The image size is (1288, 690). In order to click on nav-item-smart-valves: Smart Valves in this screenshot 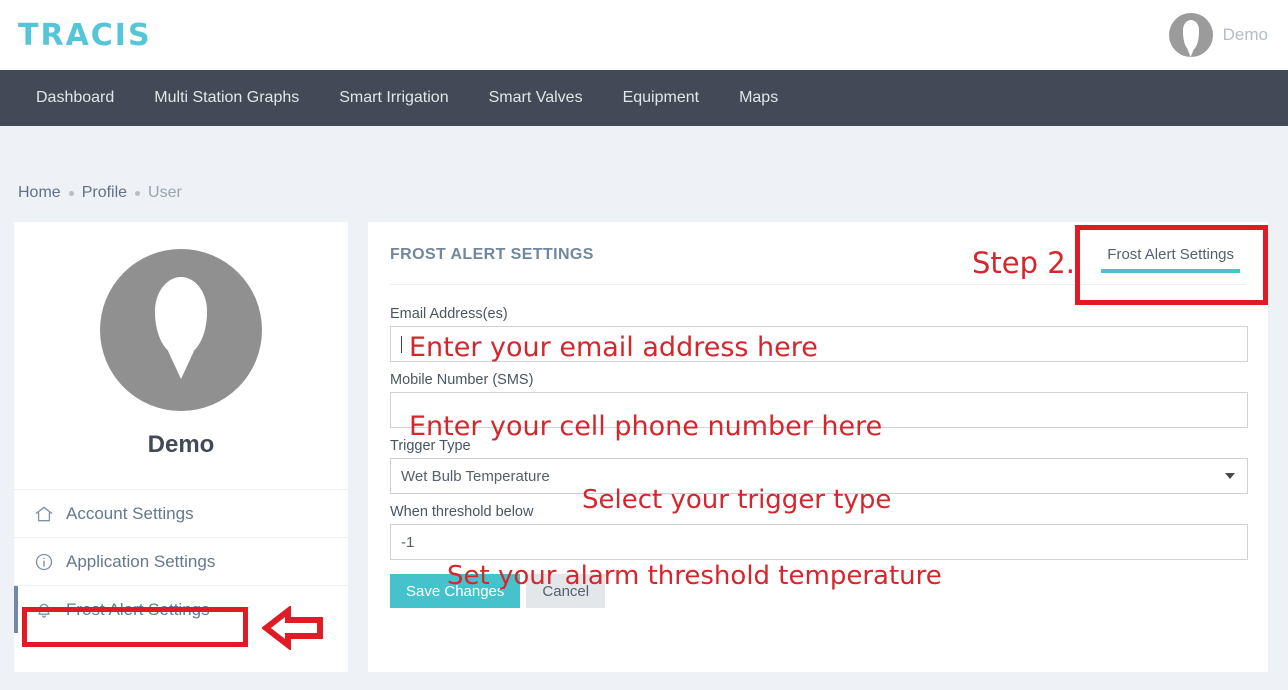, I will do `click(536, 98)`.